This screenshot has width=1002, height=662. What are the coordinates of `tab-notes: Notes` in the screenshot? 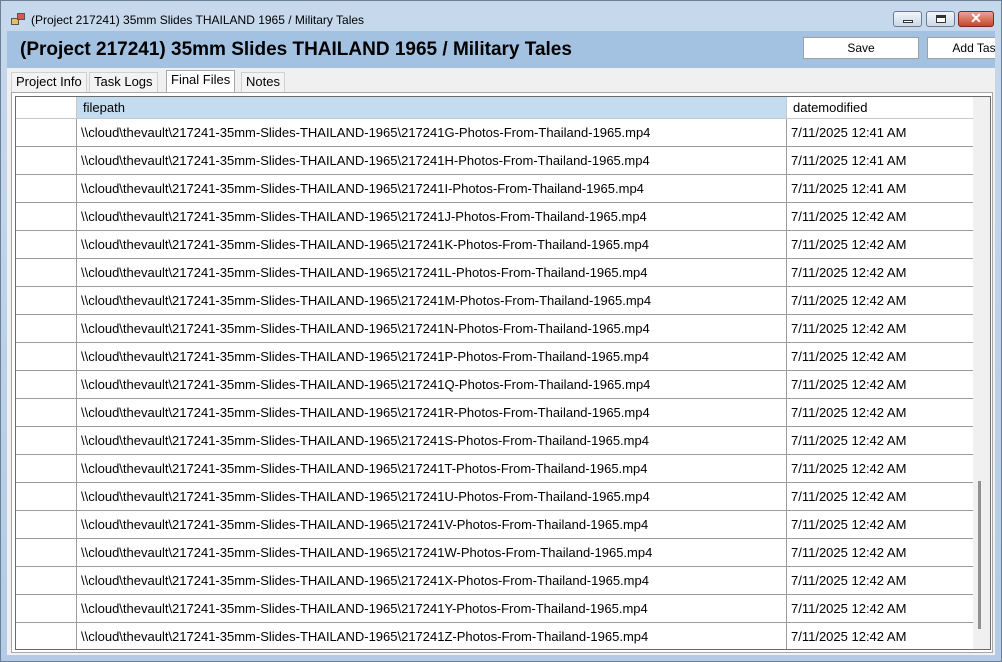 It's located at (263, 82).